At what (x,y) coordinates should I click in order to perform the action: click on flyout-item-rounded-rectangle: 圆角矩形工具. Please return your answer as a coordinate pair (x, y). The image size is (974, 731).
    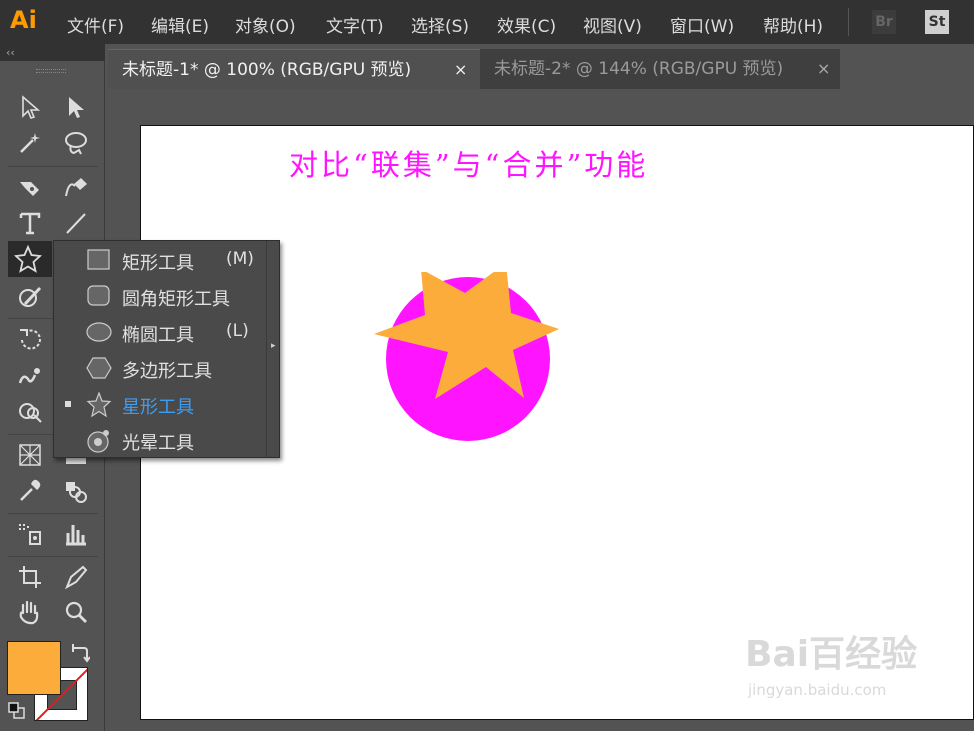
    Looking at the image, I should click on (160, 296).